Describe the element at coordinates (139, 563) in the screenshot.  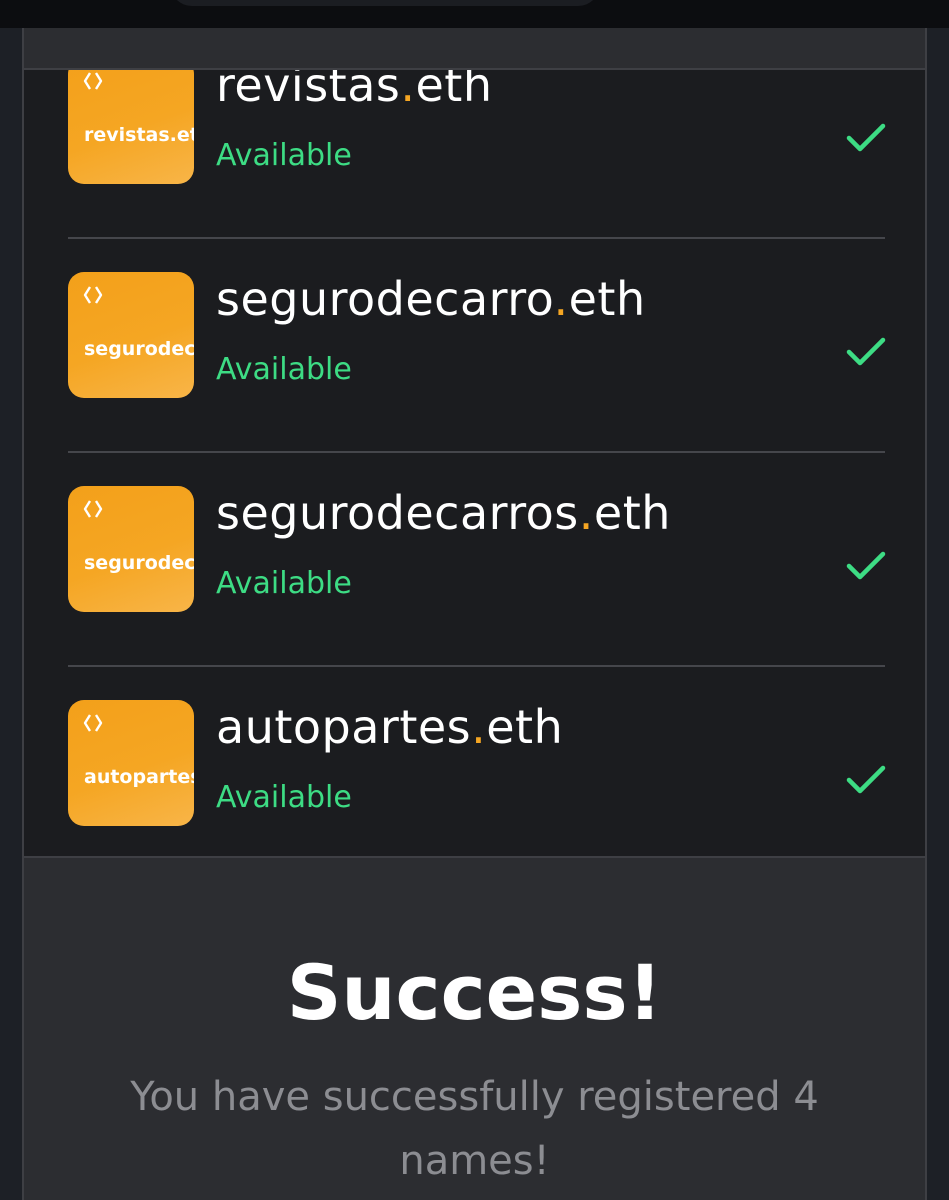
I see `thumbnail-label: segurodecarros.eth` at that location.